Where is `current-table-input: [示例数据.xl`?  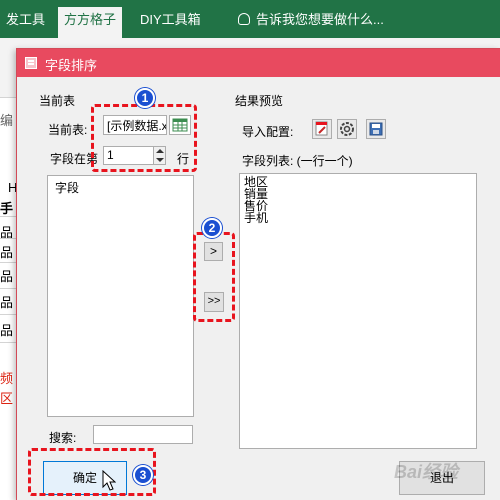 current-table-input: [示例数据.xl is located at coordinates (135, 125).